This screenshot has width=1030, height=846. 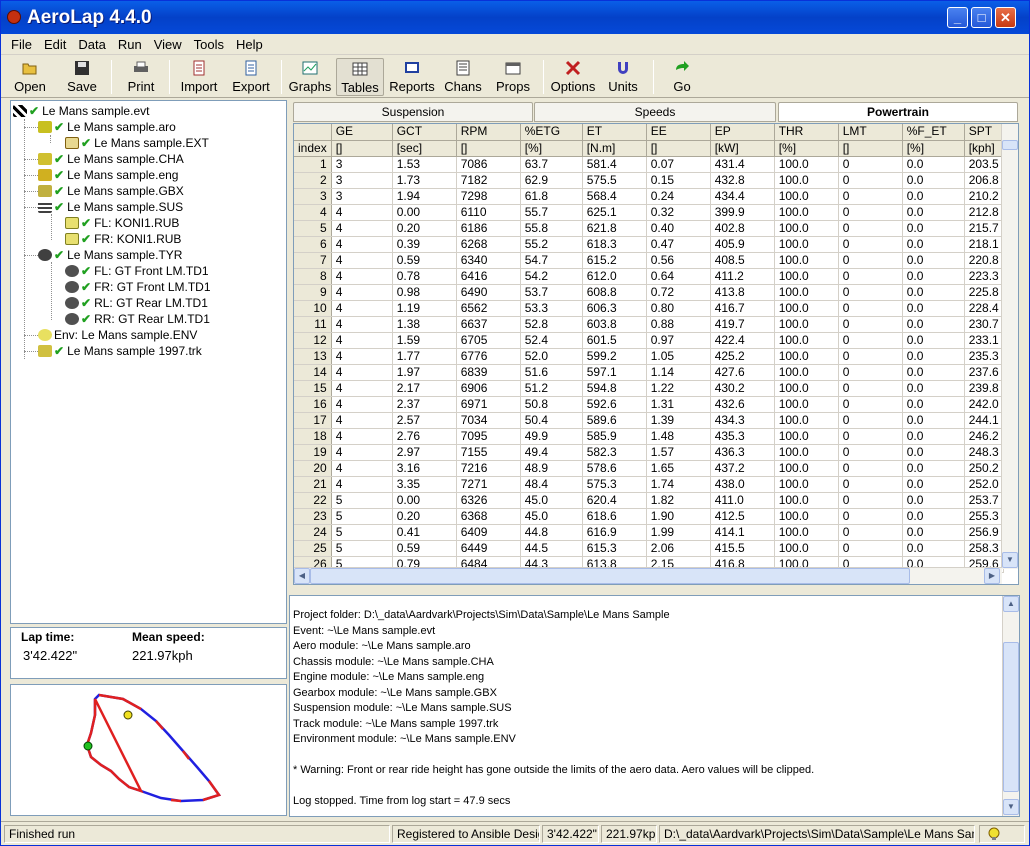 What do you see at coordinates (488, 212) in the screenshot?
I see `table-cell: 6110` at bounding box center [488, 212].